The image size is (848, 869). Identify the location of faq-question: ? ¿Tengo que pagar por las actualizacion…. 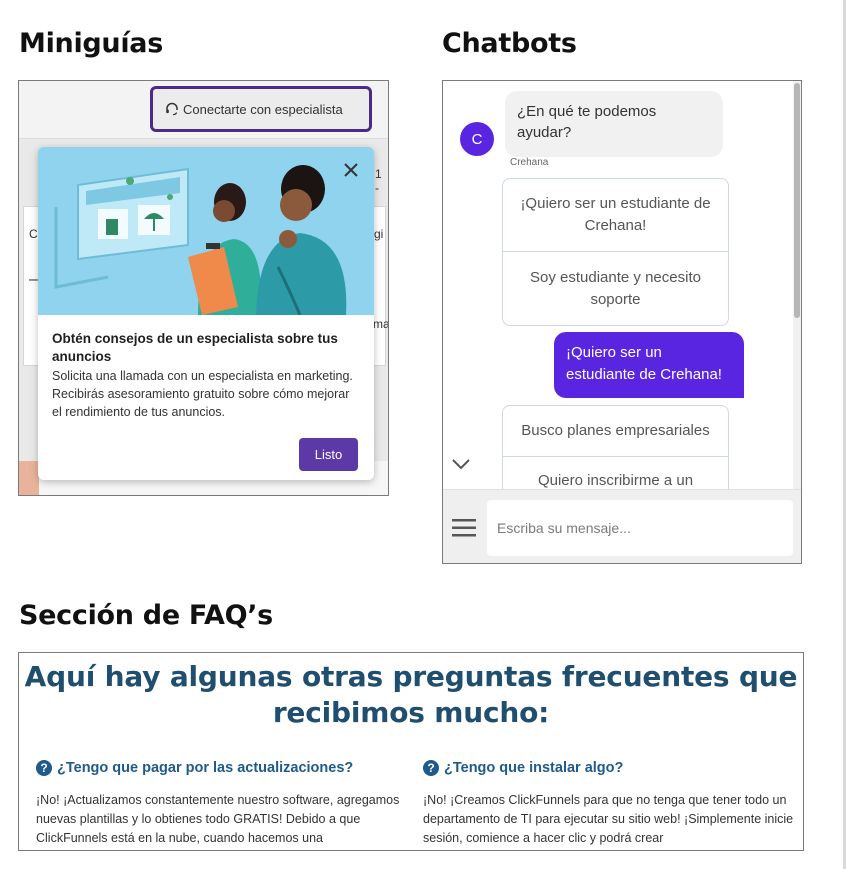
(194, 768).